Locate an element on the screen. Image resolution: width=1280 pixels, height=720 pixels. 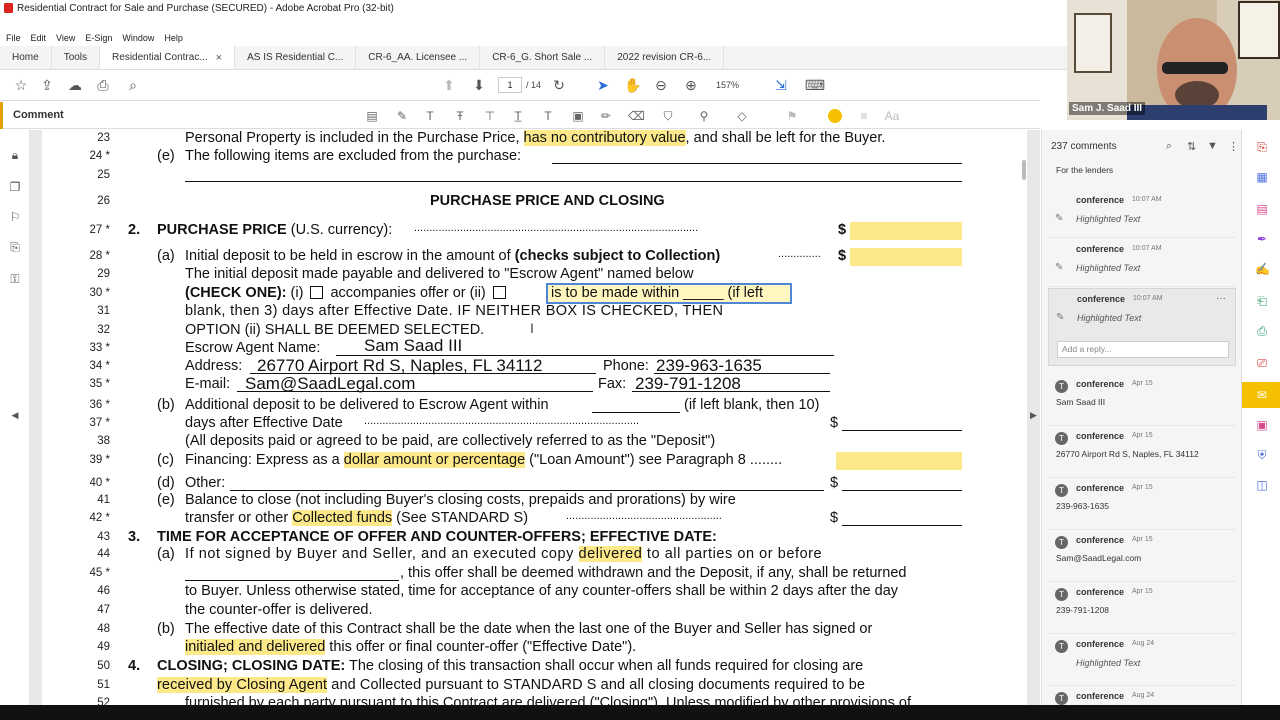
draw-pencil-icon: ✏ is located at coordinates (606, 116).